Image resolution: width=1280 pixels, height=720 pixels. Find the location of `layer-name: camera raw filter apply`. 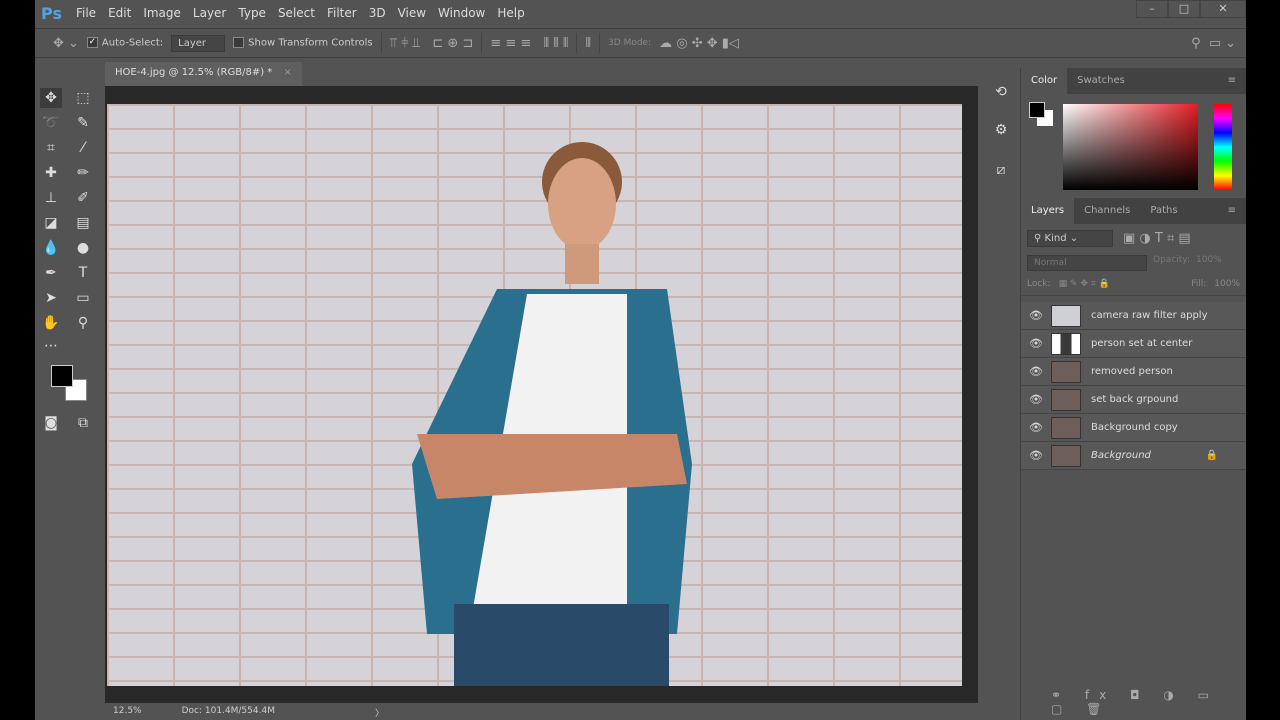

layer-name: camera raw filter apply is located at coordinates (1149, 315).